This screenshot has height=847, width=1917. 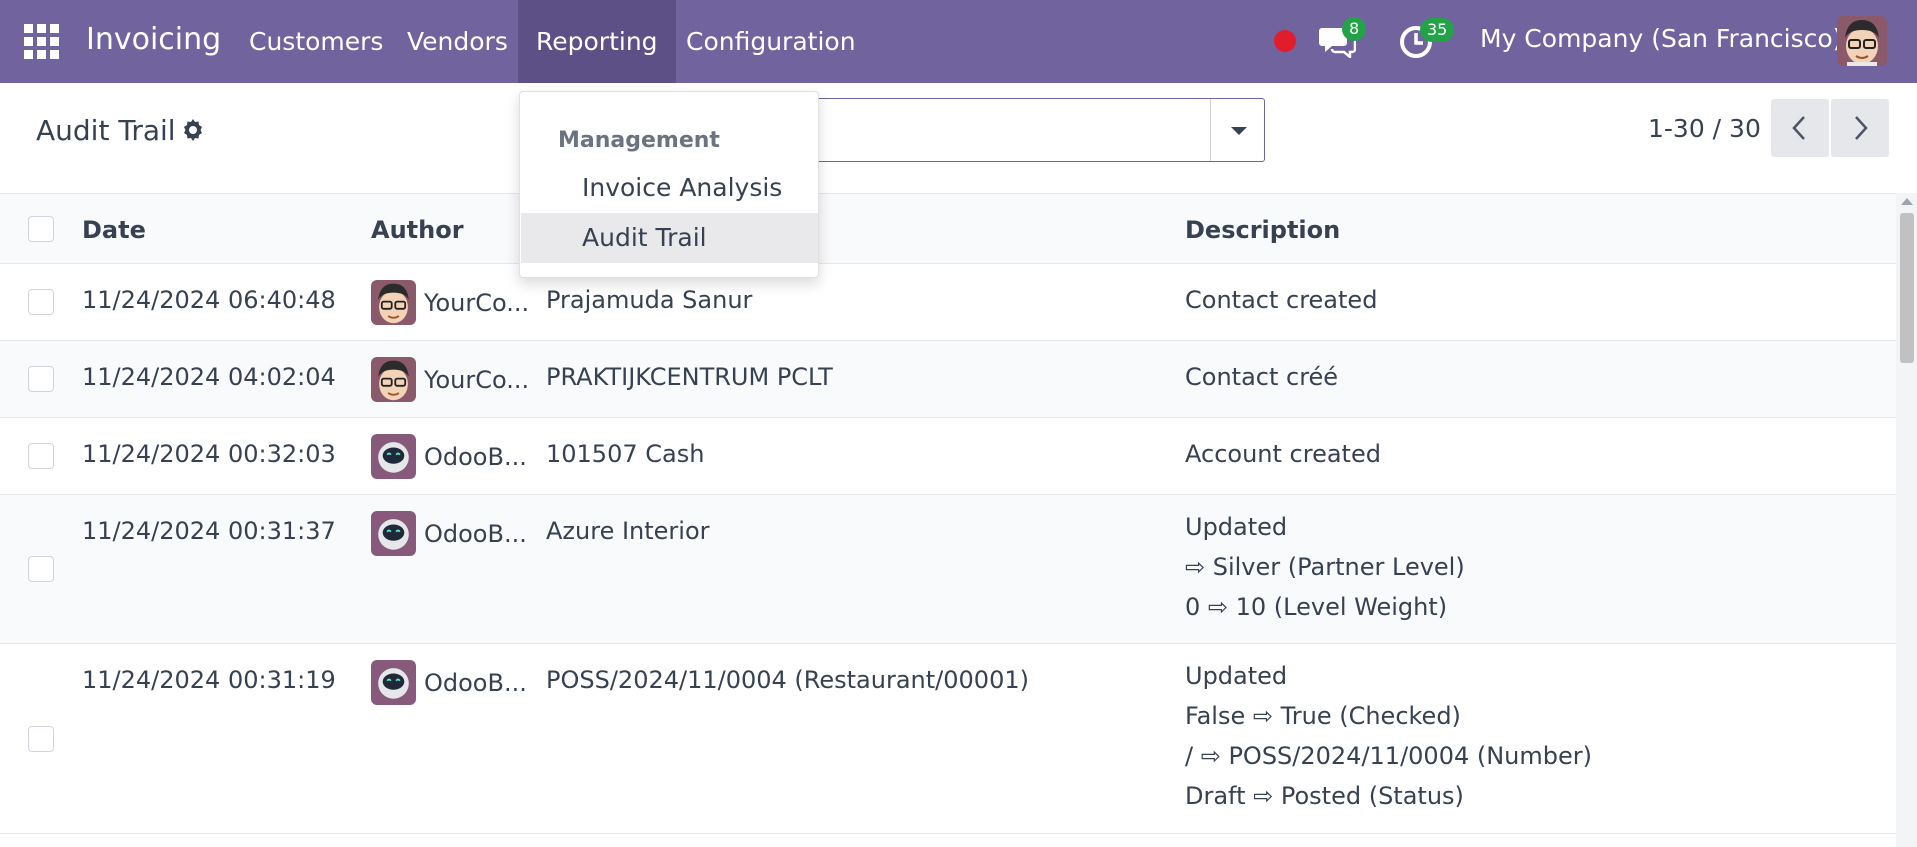 I want to click on company-switcher: My Company (San Francisco), so click(x=1661, y=38).